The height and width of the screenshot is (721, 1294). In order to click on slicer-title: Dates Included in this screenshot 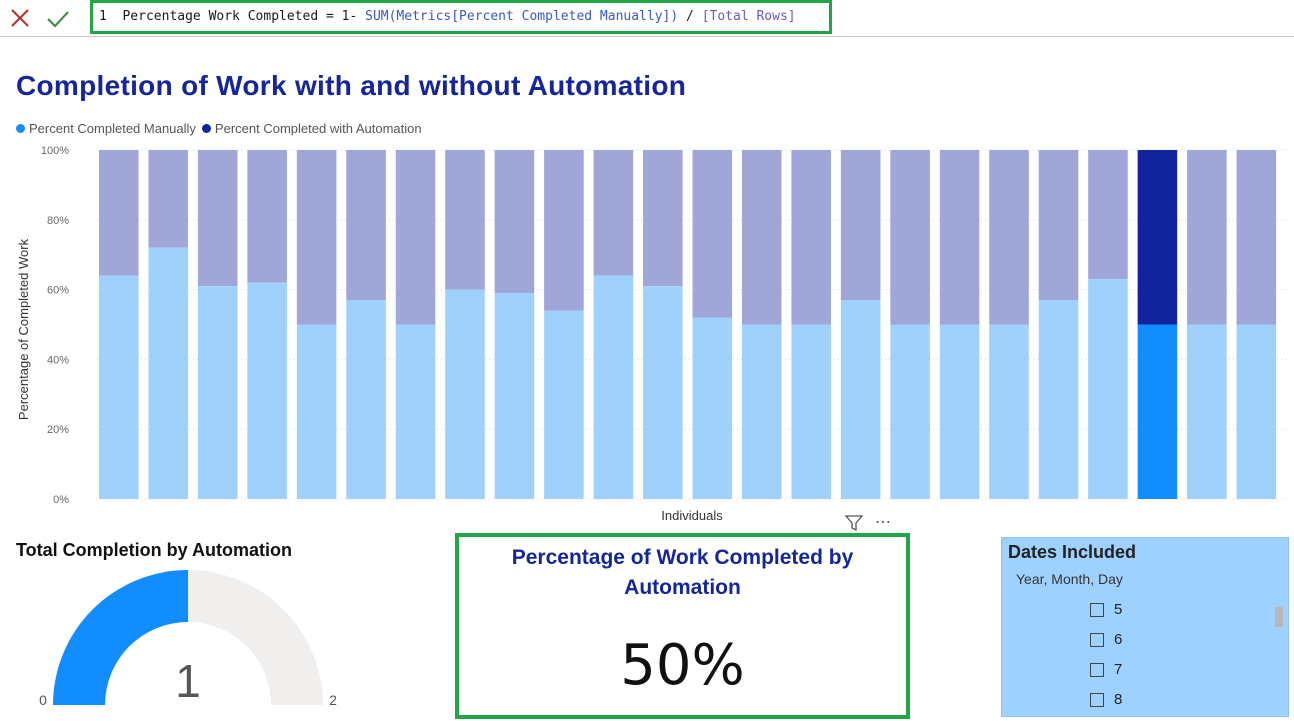, I will do `click(1072, 552)`.